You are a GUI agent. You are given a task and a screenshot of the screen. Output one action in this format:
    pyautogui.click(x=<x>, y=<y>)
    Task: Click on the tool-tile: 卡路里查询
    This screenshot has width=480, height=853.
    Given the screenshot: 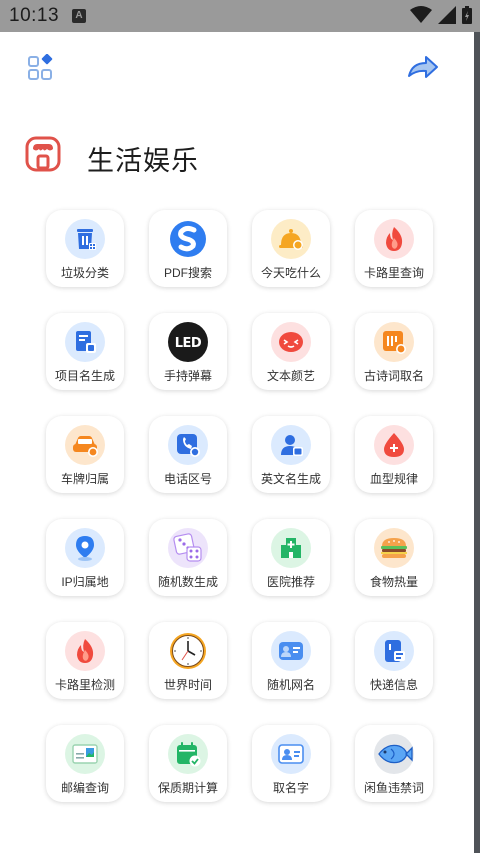 What is the action you would take?
    pyautogui.click(x=394, y=248)
    